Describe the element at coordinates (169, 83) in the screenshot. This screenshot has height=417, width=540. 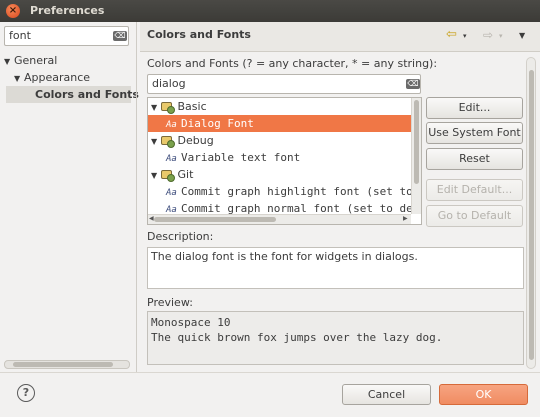
I see `search-text: dialog` at that location.